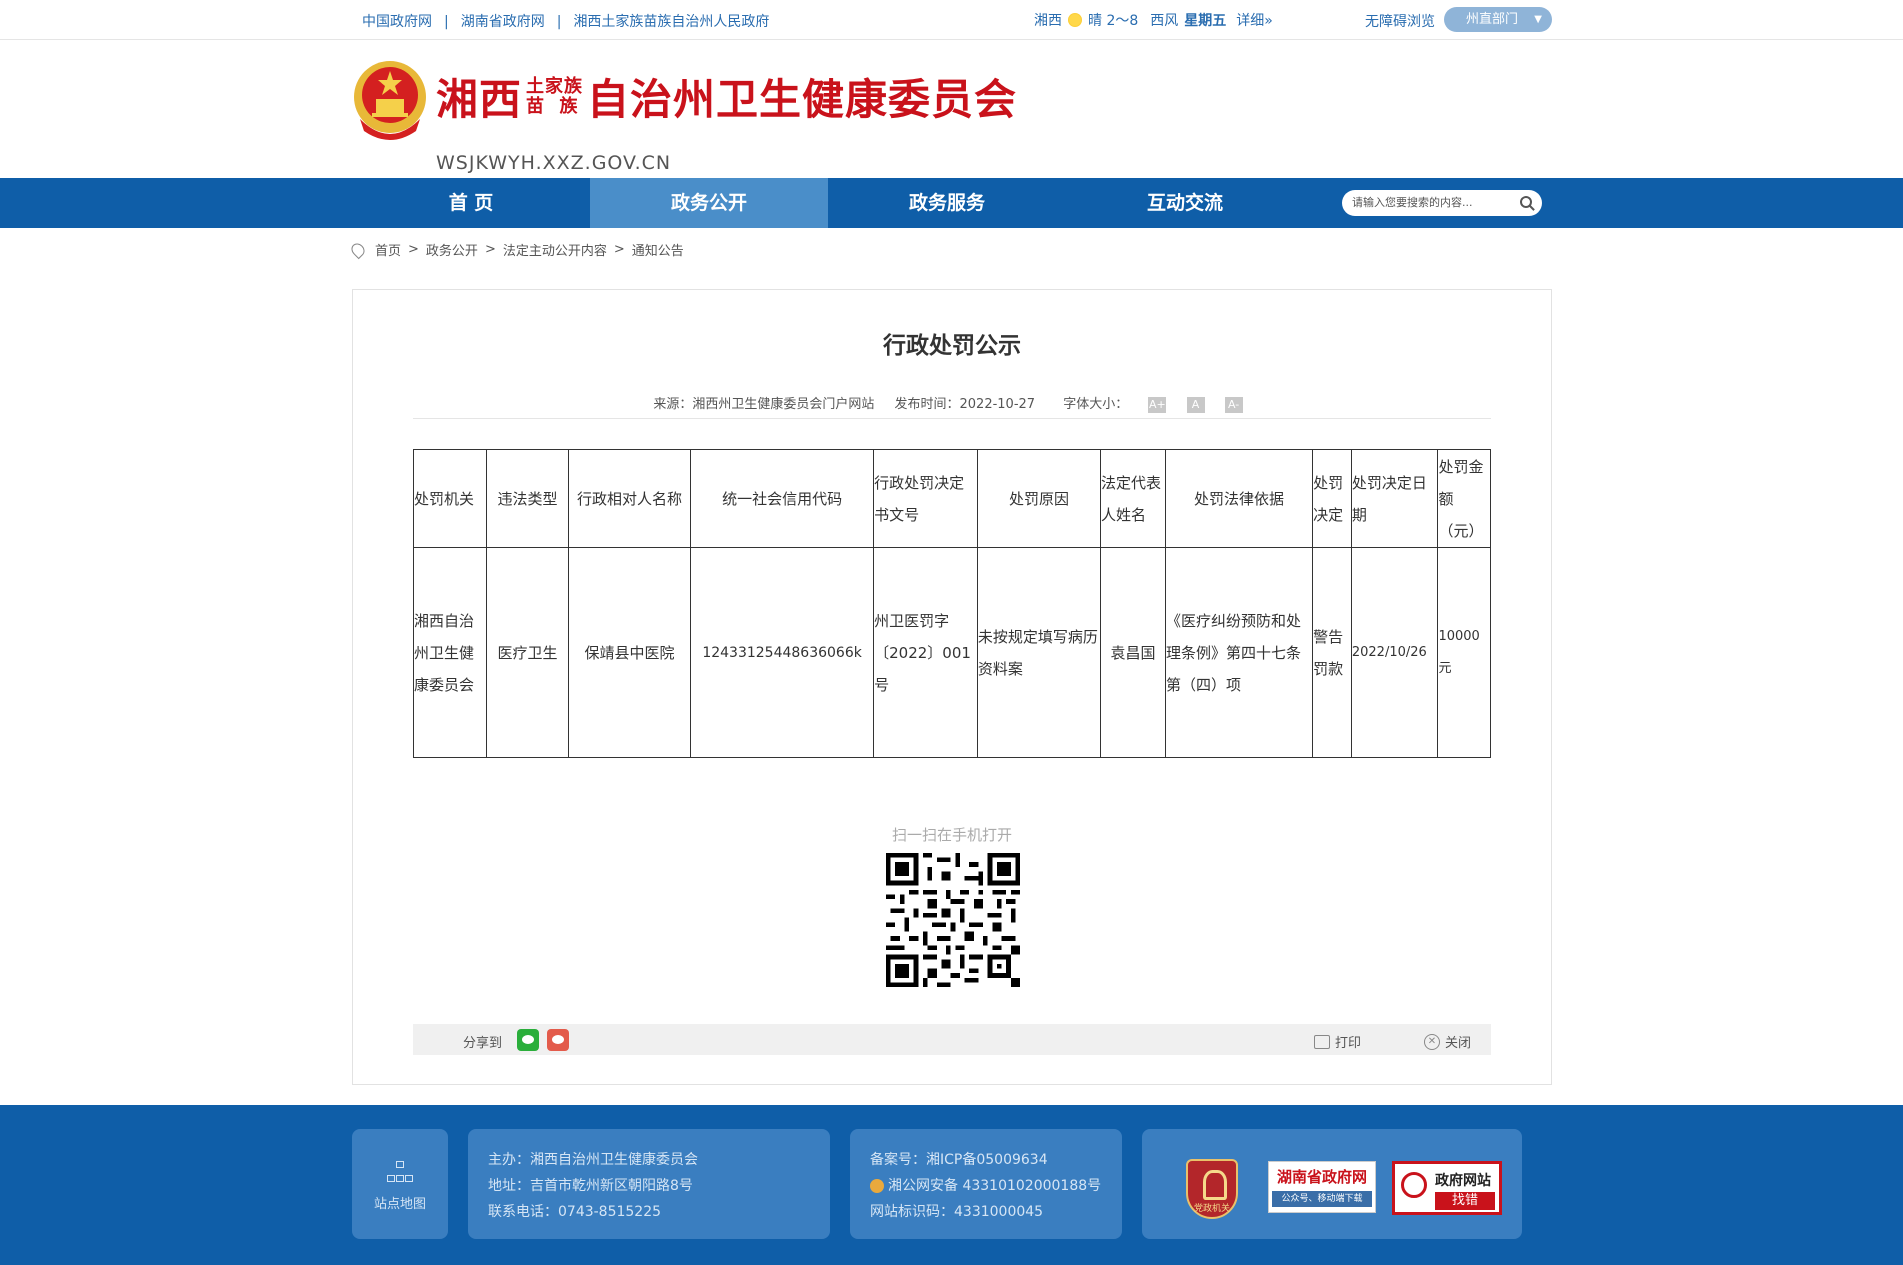 Image resolution: width=1903 pixels, height=1265 pixels. I want to click on table-cell: 《医疗纠纷预防和处理条例》第四十七条第（四）项, so click(1239, 652).